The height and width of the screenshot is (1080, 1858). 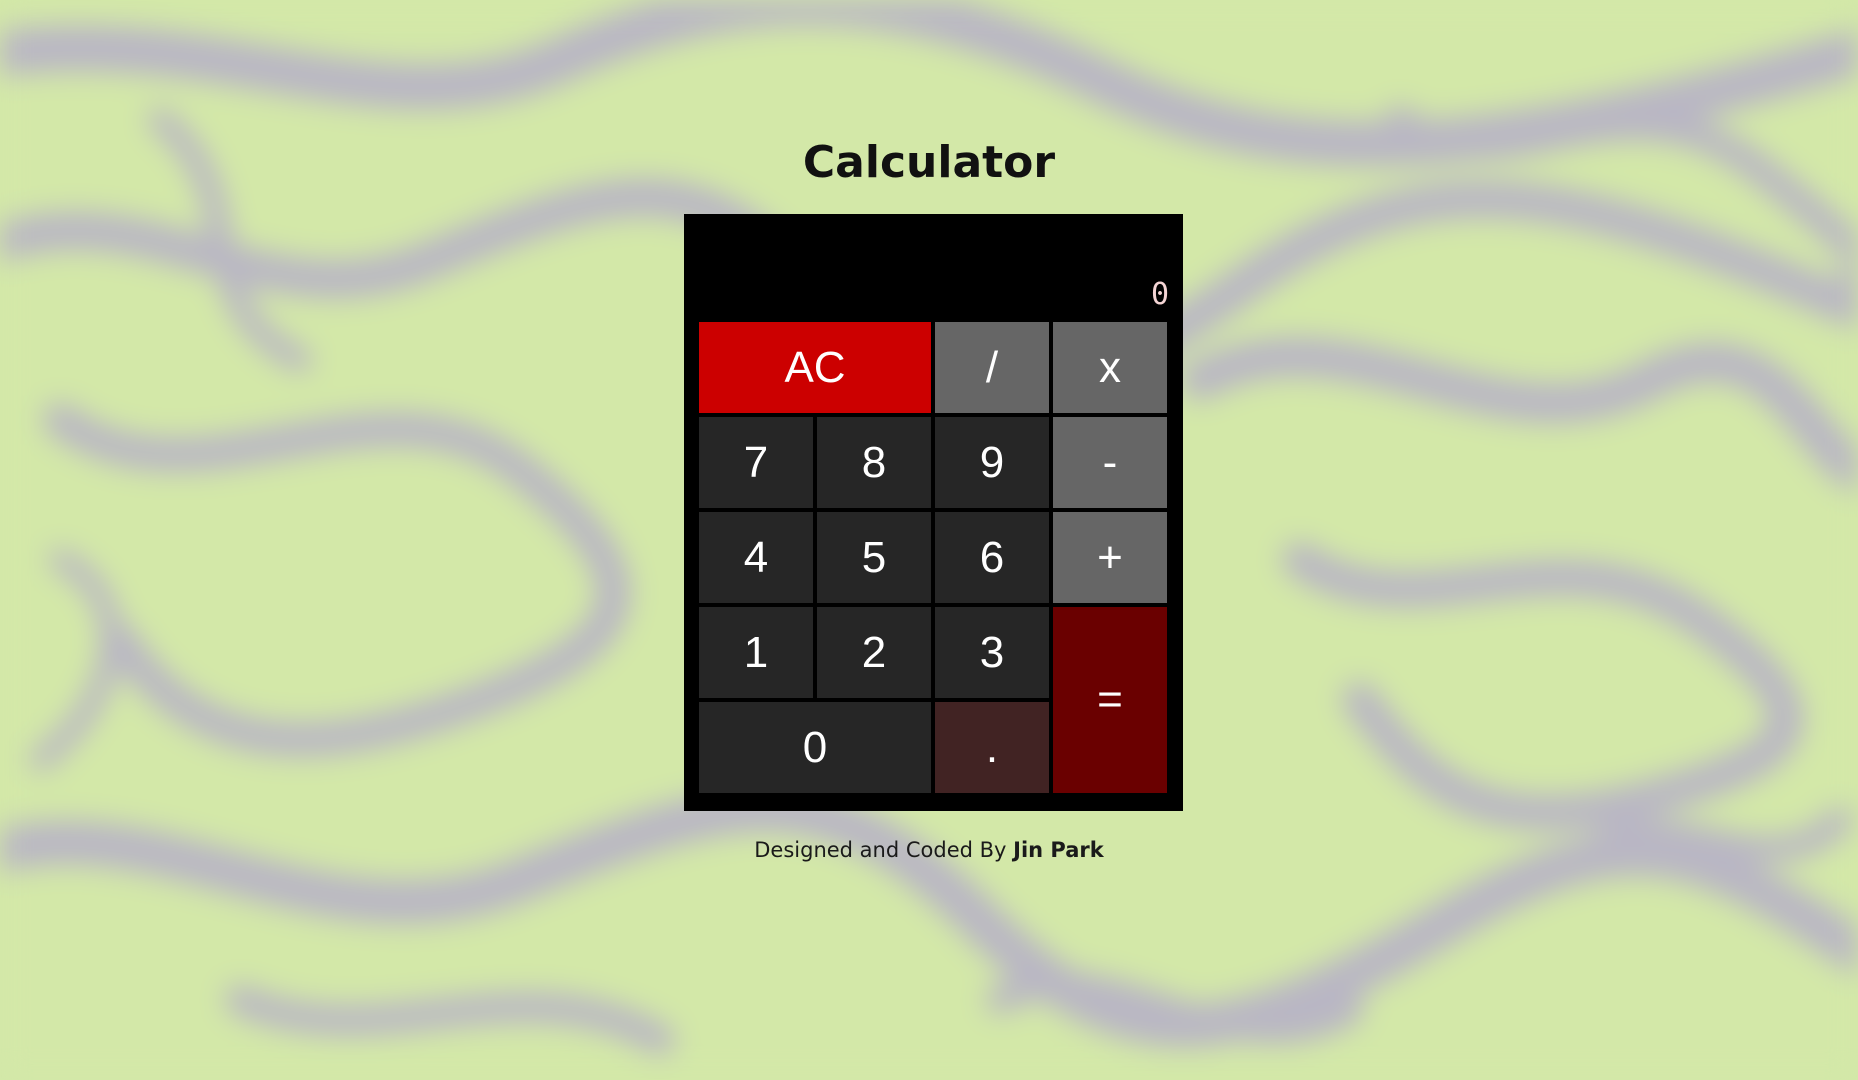 I want to click on digit-1-button: 1, so click(x=756, y=652).